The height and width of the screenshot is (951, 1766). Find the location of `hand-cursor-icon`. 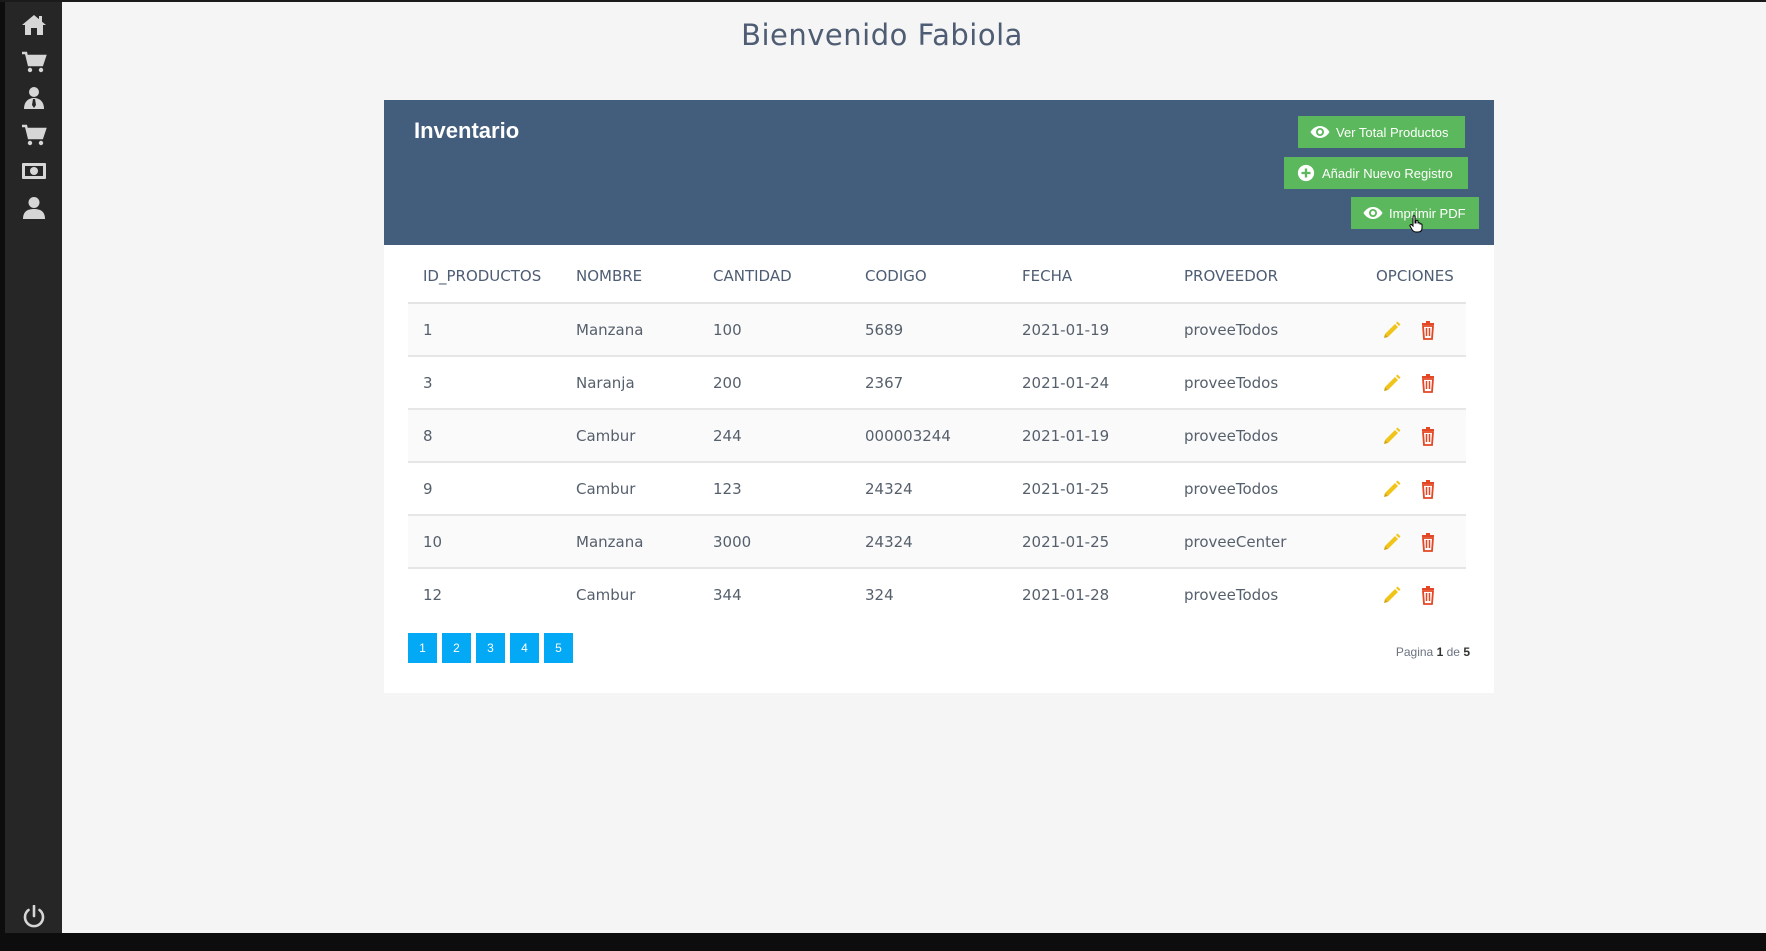

hand-cursor-icon is located at coordinates (1416, 224).